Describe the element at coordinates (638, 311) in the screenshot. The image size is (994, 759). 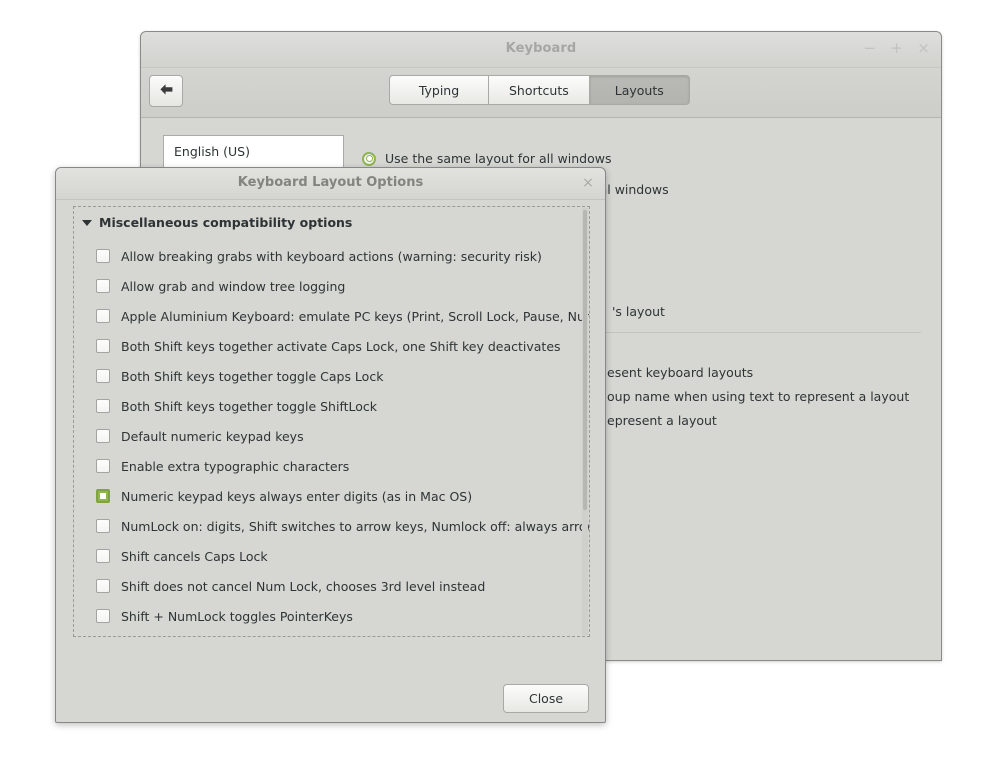
I see `occluded-text-1: 's layout` at that location.